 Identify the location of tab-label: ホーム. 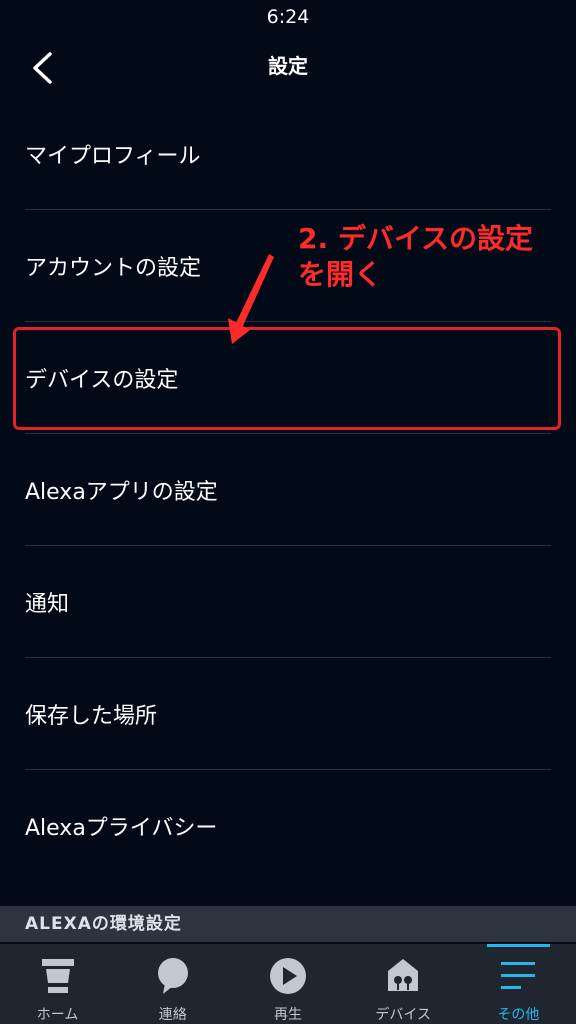
(57, 1015).